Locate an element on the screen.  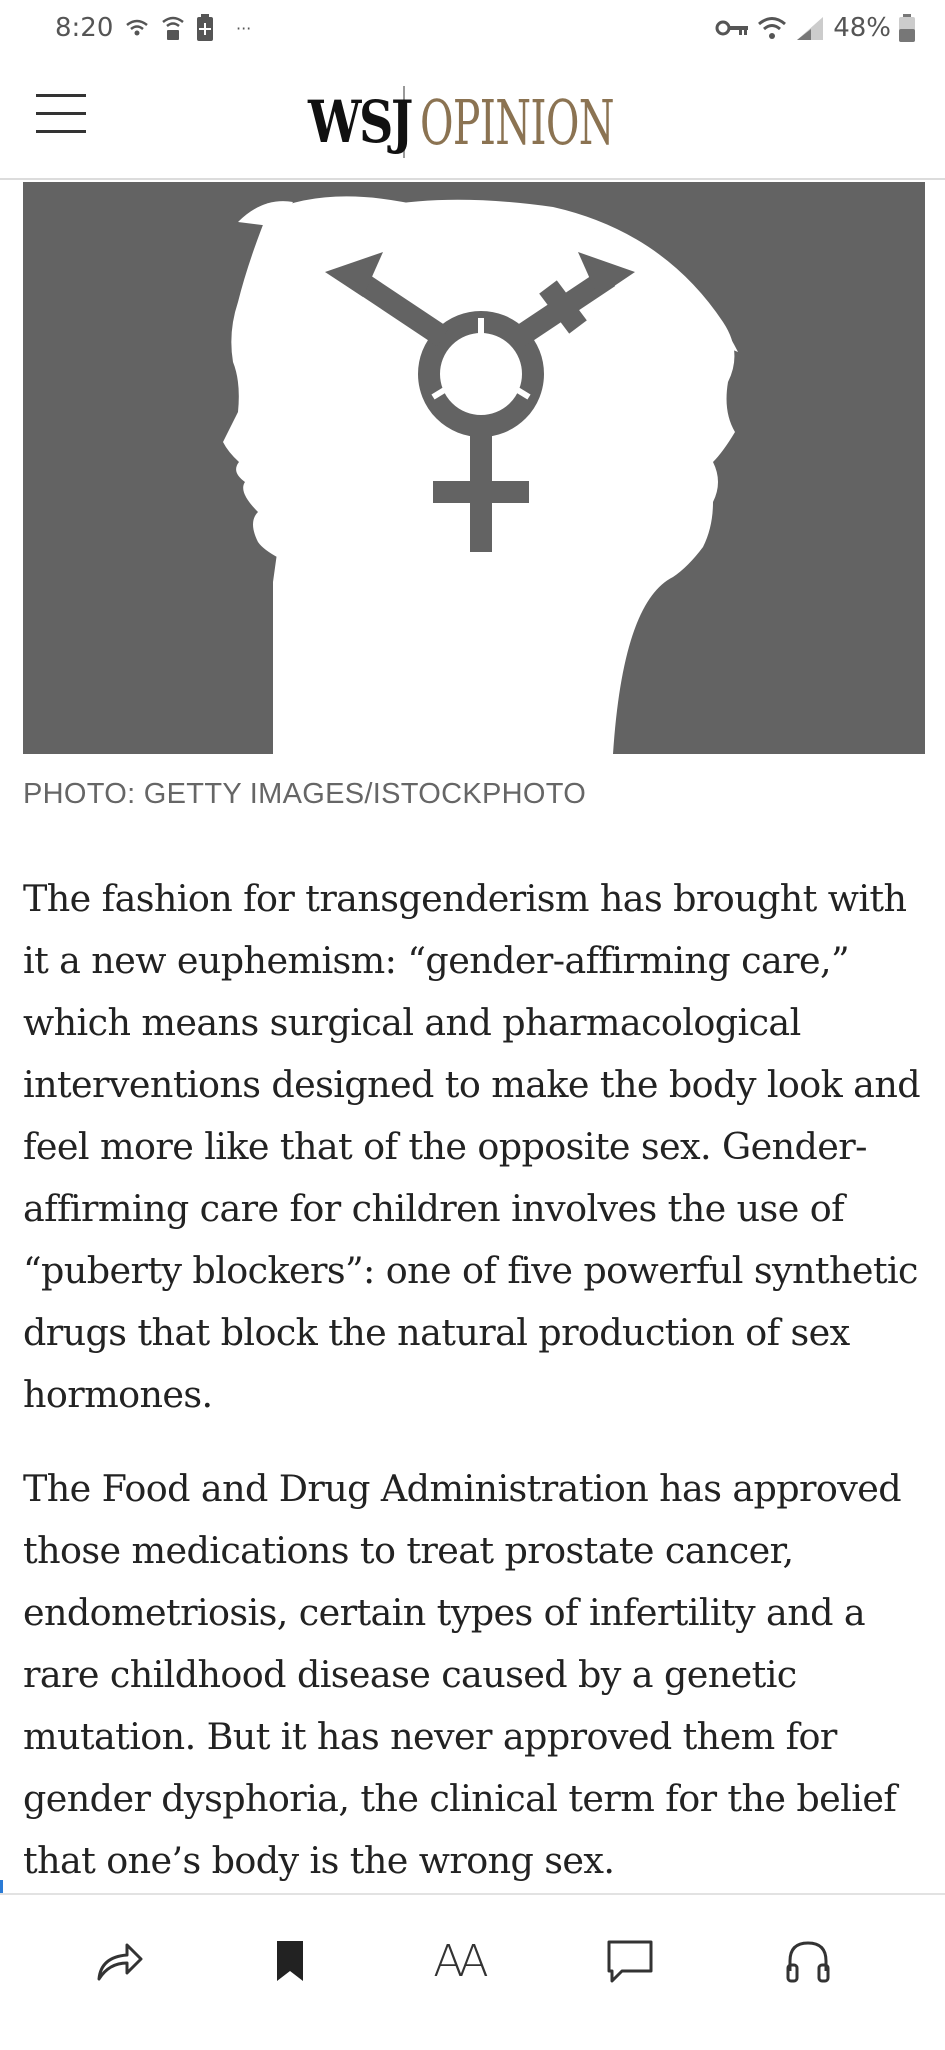
battery-percent: 48% is located at coordinates (862, 28).